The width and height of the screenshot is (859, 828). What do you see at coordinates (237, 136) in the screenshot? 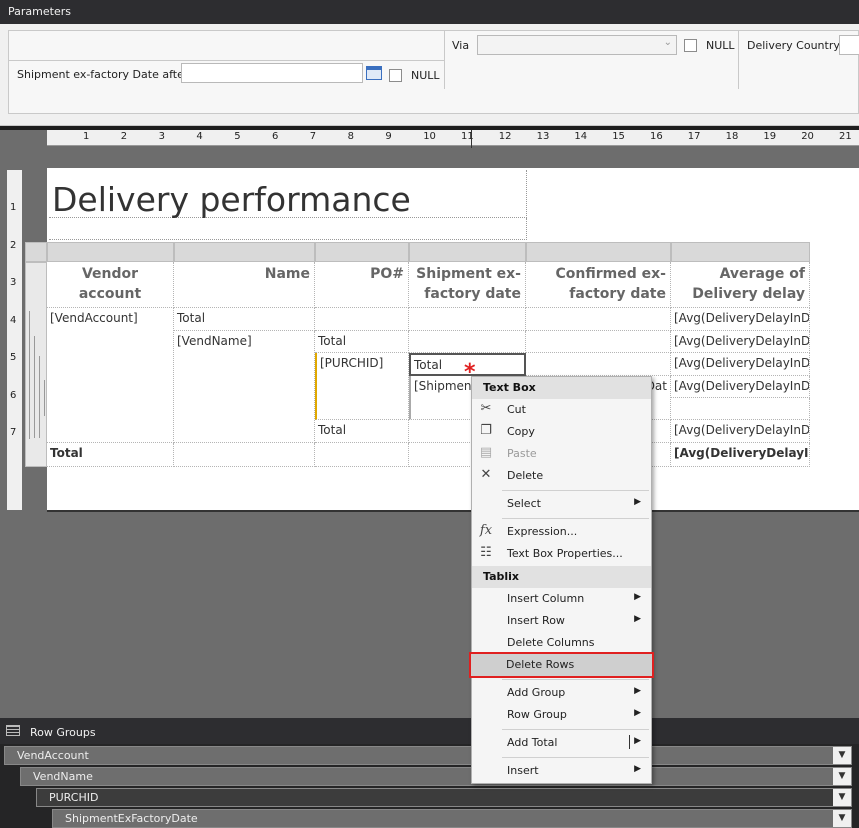
I see `ruler-tick-label: 5` at bounding box center [237, 136].